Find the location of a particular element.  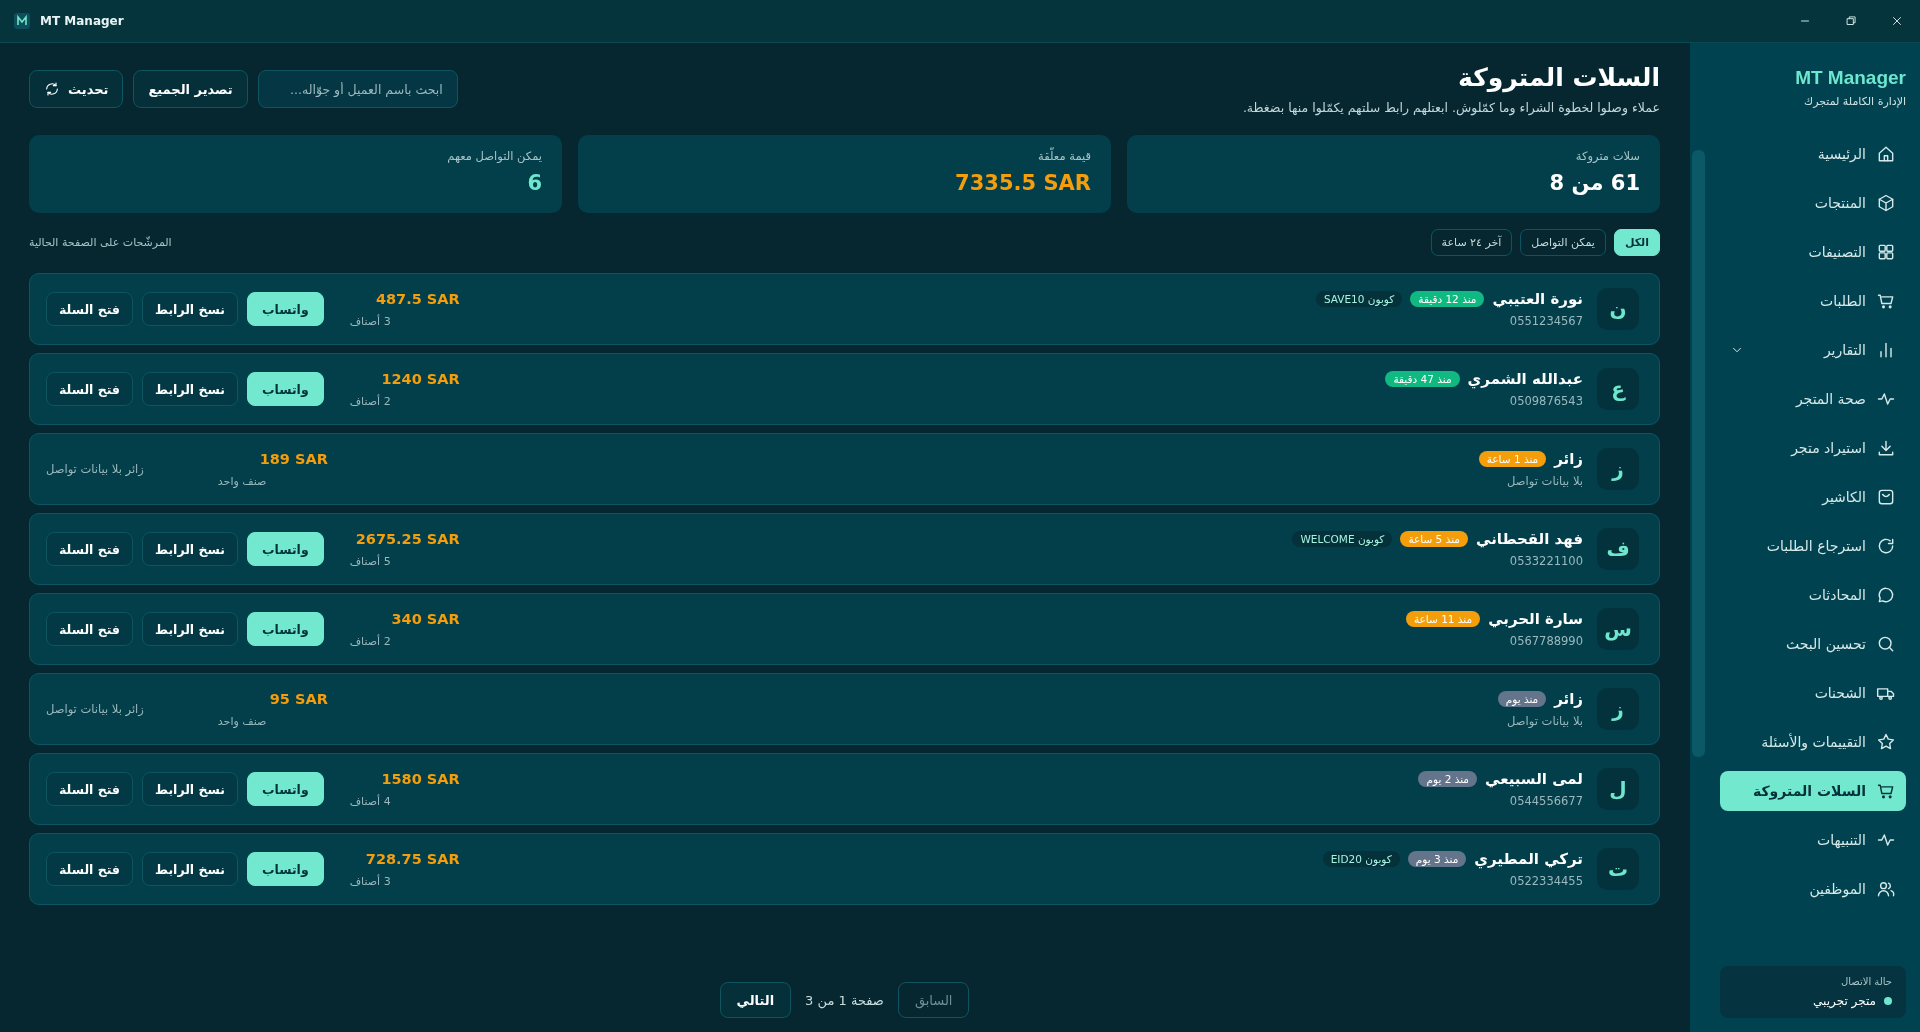

item-count: 3 أصناف is located at coordinates (370, 321).